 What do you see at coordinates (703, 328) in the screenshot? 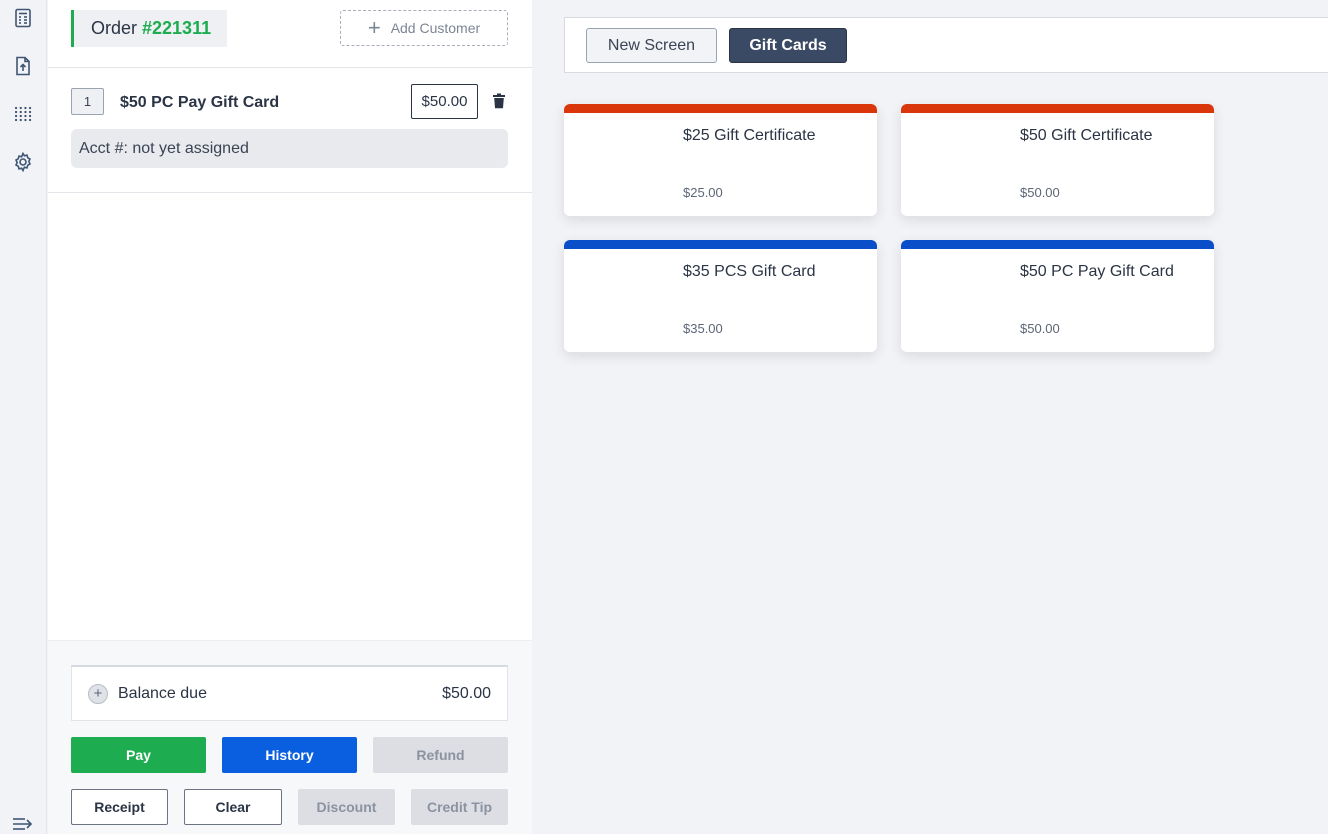
I see `tile-price: $35.00` at bounding box center [703, 328].